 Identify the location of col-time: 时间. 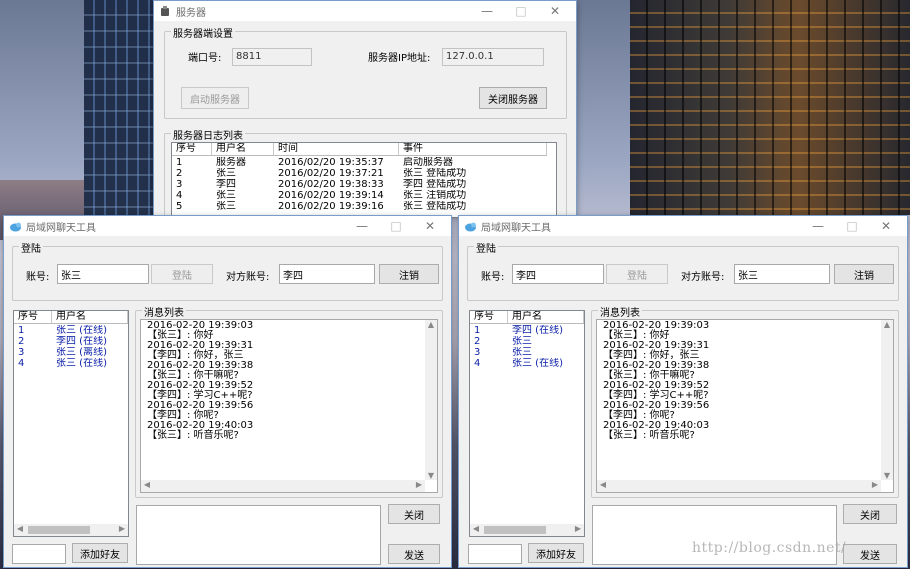
(336, 149).